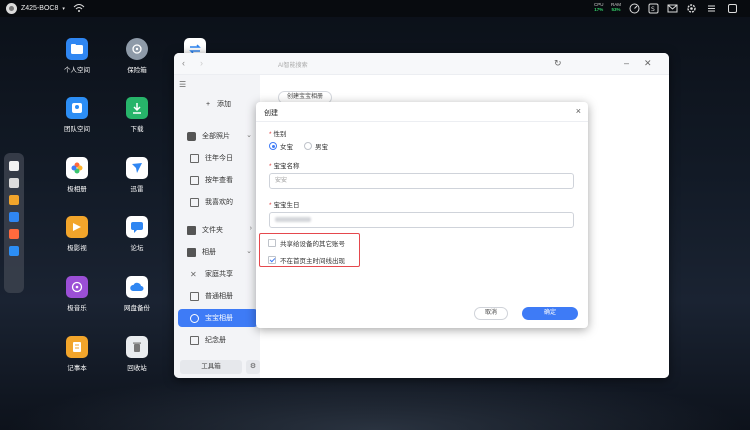  I want to click on desktop-icon-personal-space: 个人空间, so click(77, 56).